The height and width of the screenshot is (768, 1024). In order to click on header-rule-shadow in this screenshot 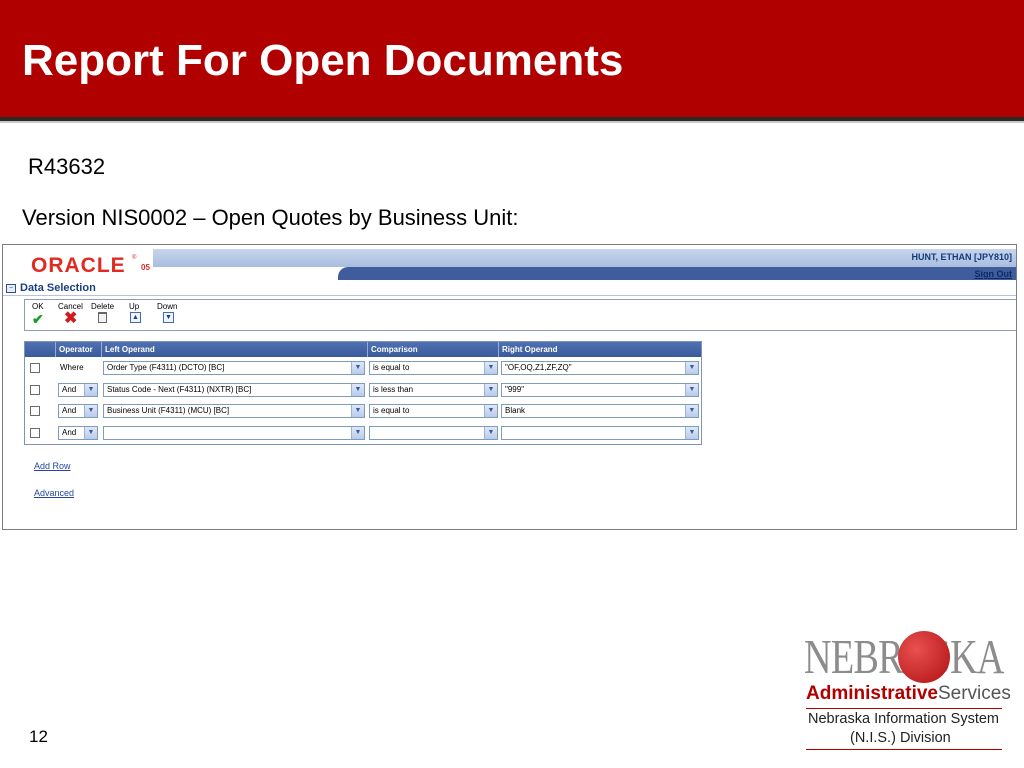, I will do `click(512, 122)`.